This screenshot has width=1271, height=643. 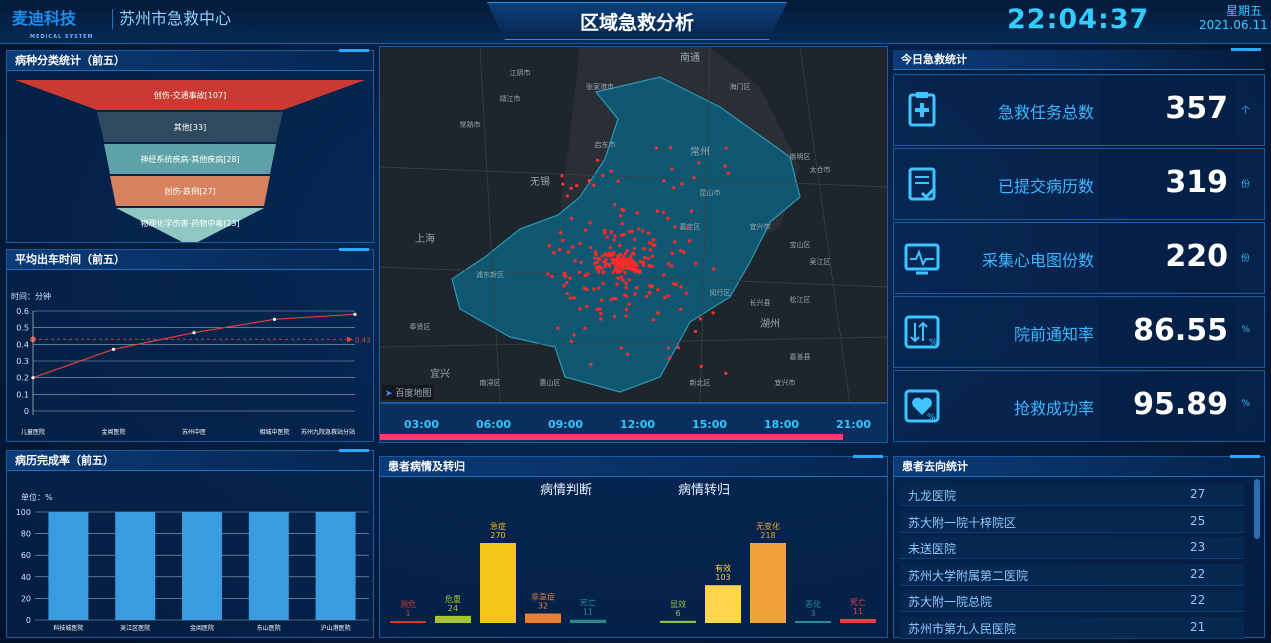 What do you see at coordinates (781, 424) in the screenshot?
I see `time-slider-label: 18:00` at bounding box center [781, 424].